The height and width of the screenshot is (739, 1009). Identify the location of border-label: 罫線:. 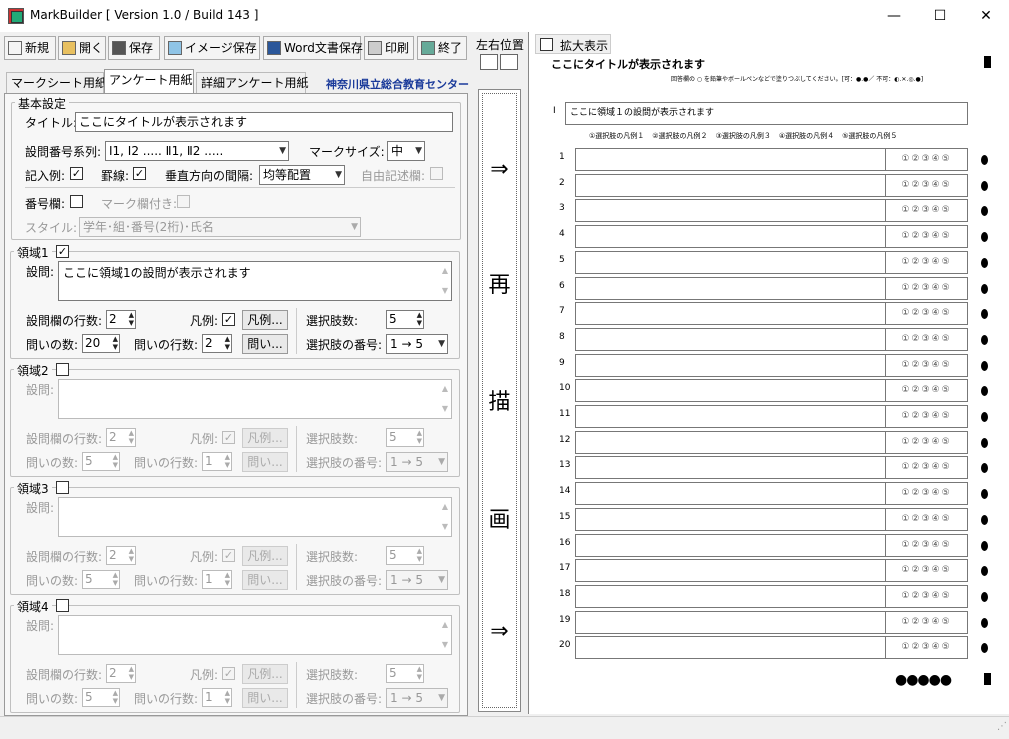
(115, 176).